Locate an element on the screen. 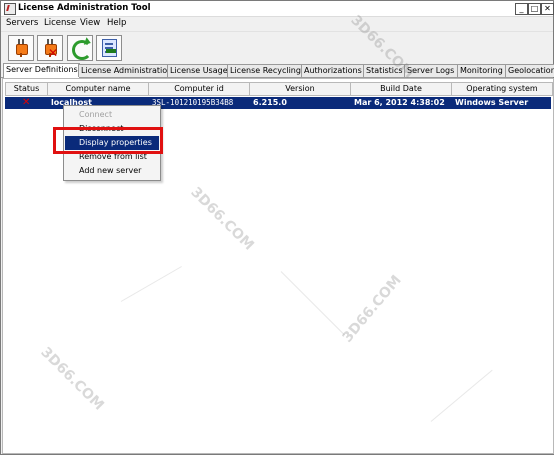 Image resolution: width=554 pixels, height=455 pixels. title-bar: License Administration Tool _ □ ✕ is located at coordinates (277, 9).